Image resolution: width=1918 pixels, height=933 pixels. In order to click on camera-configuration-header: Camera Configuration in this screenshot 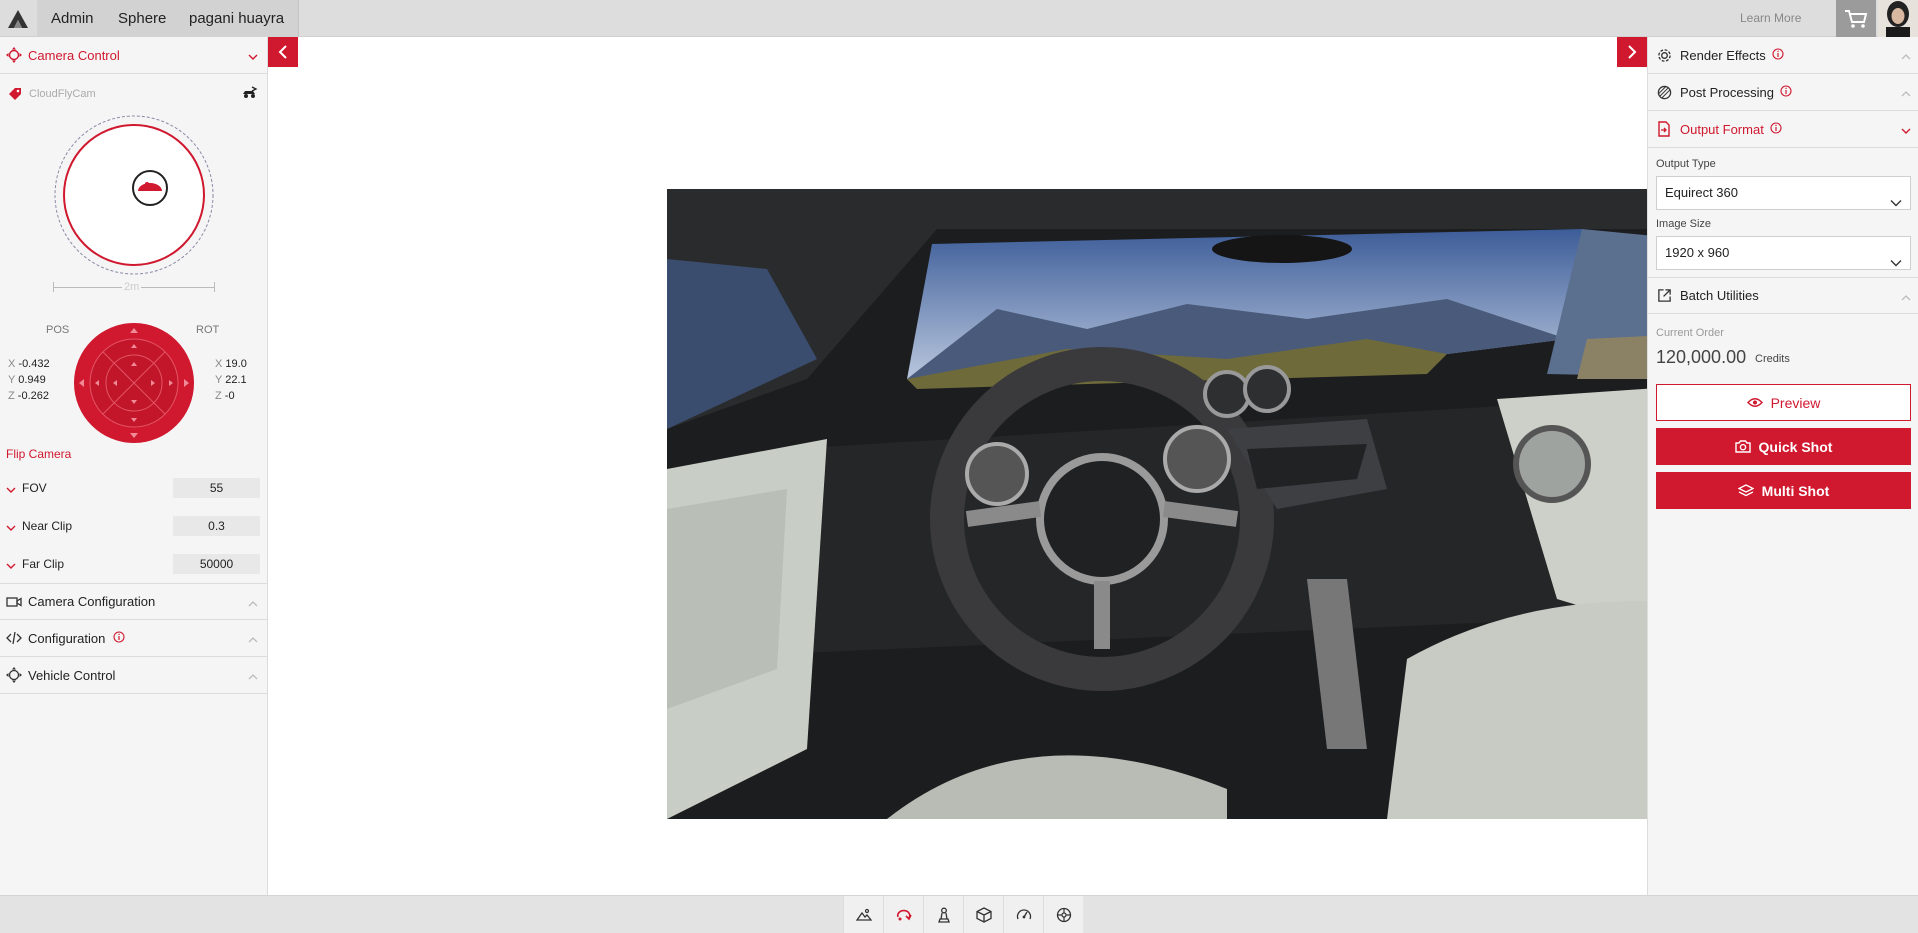, I will do `click(134, 601)`.